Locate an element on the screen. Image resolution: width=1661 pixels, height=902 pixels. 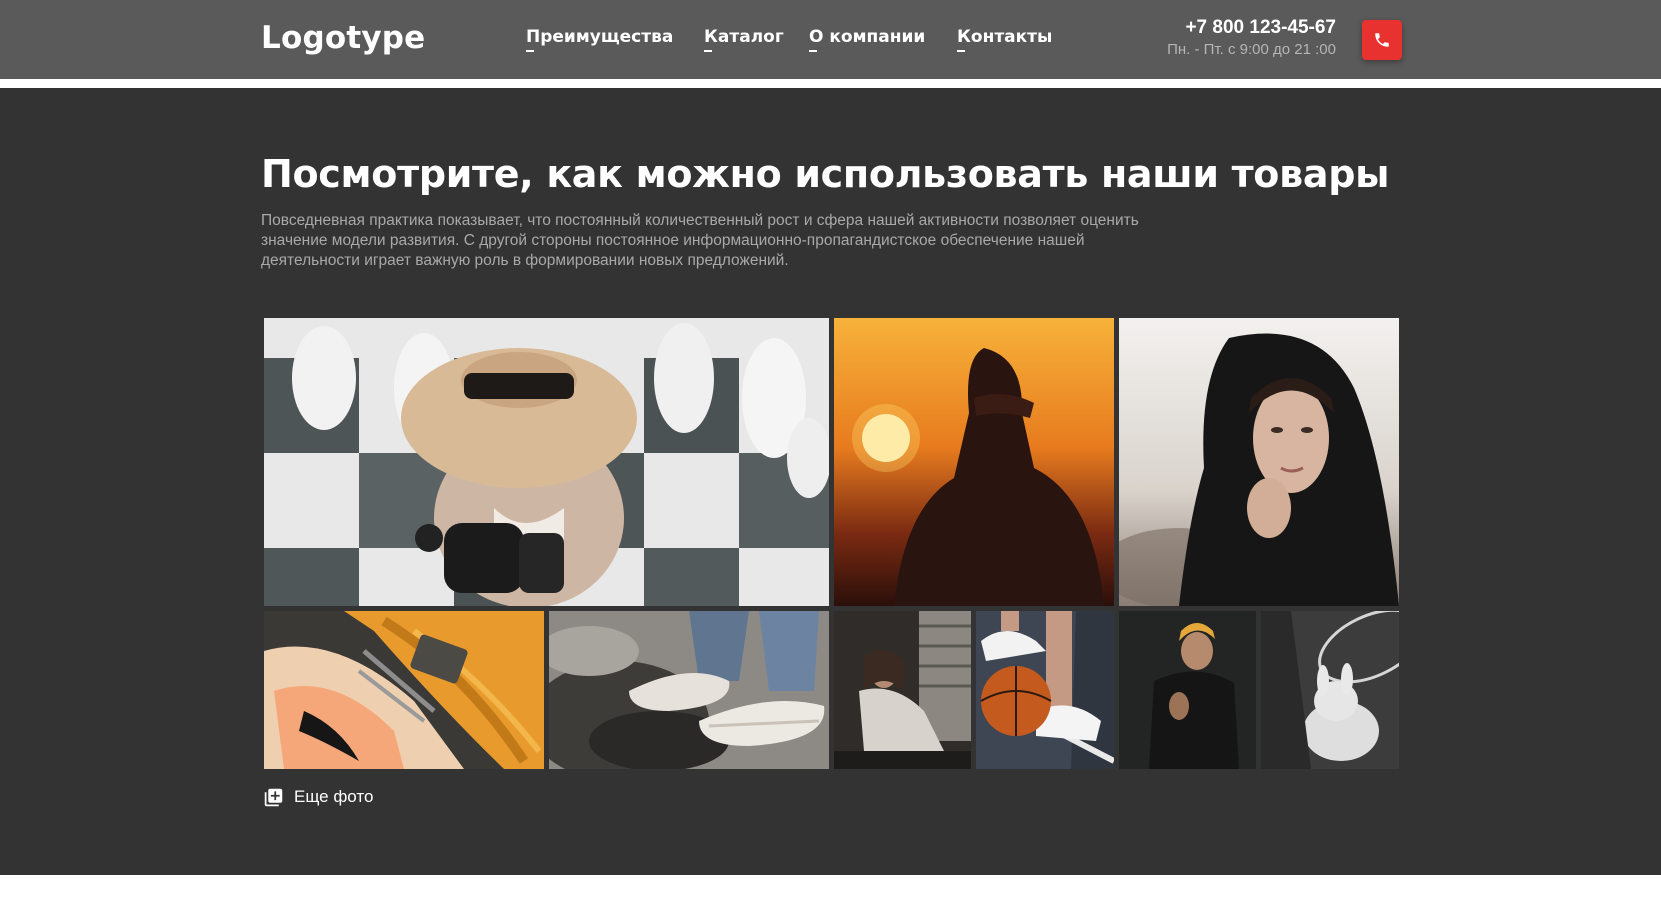
gallery-photo-chess-hat is located at coordinates (546, 462).